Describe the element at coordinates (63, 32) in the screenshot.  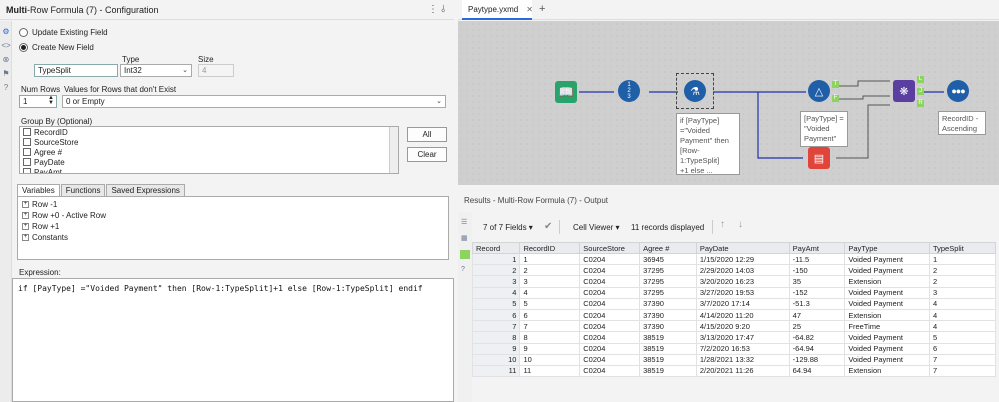
I see `update-existing-option: Update Existing Field` at that location.